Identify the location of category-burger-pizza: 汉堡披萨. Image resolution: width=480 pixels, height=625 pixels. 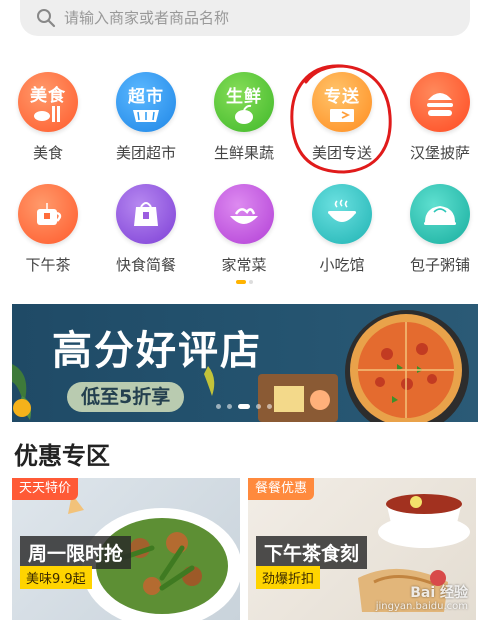
(436, 122).